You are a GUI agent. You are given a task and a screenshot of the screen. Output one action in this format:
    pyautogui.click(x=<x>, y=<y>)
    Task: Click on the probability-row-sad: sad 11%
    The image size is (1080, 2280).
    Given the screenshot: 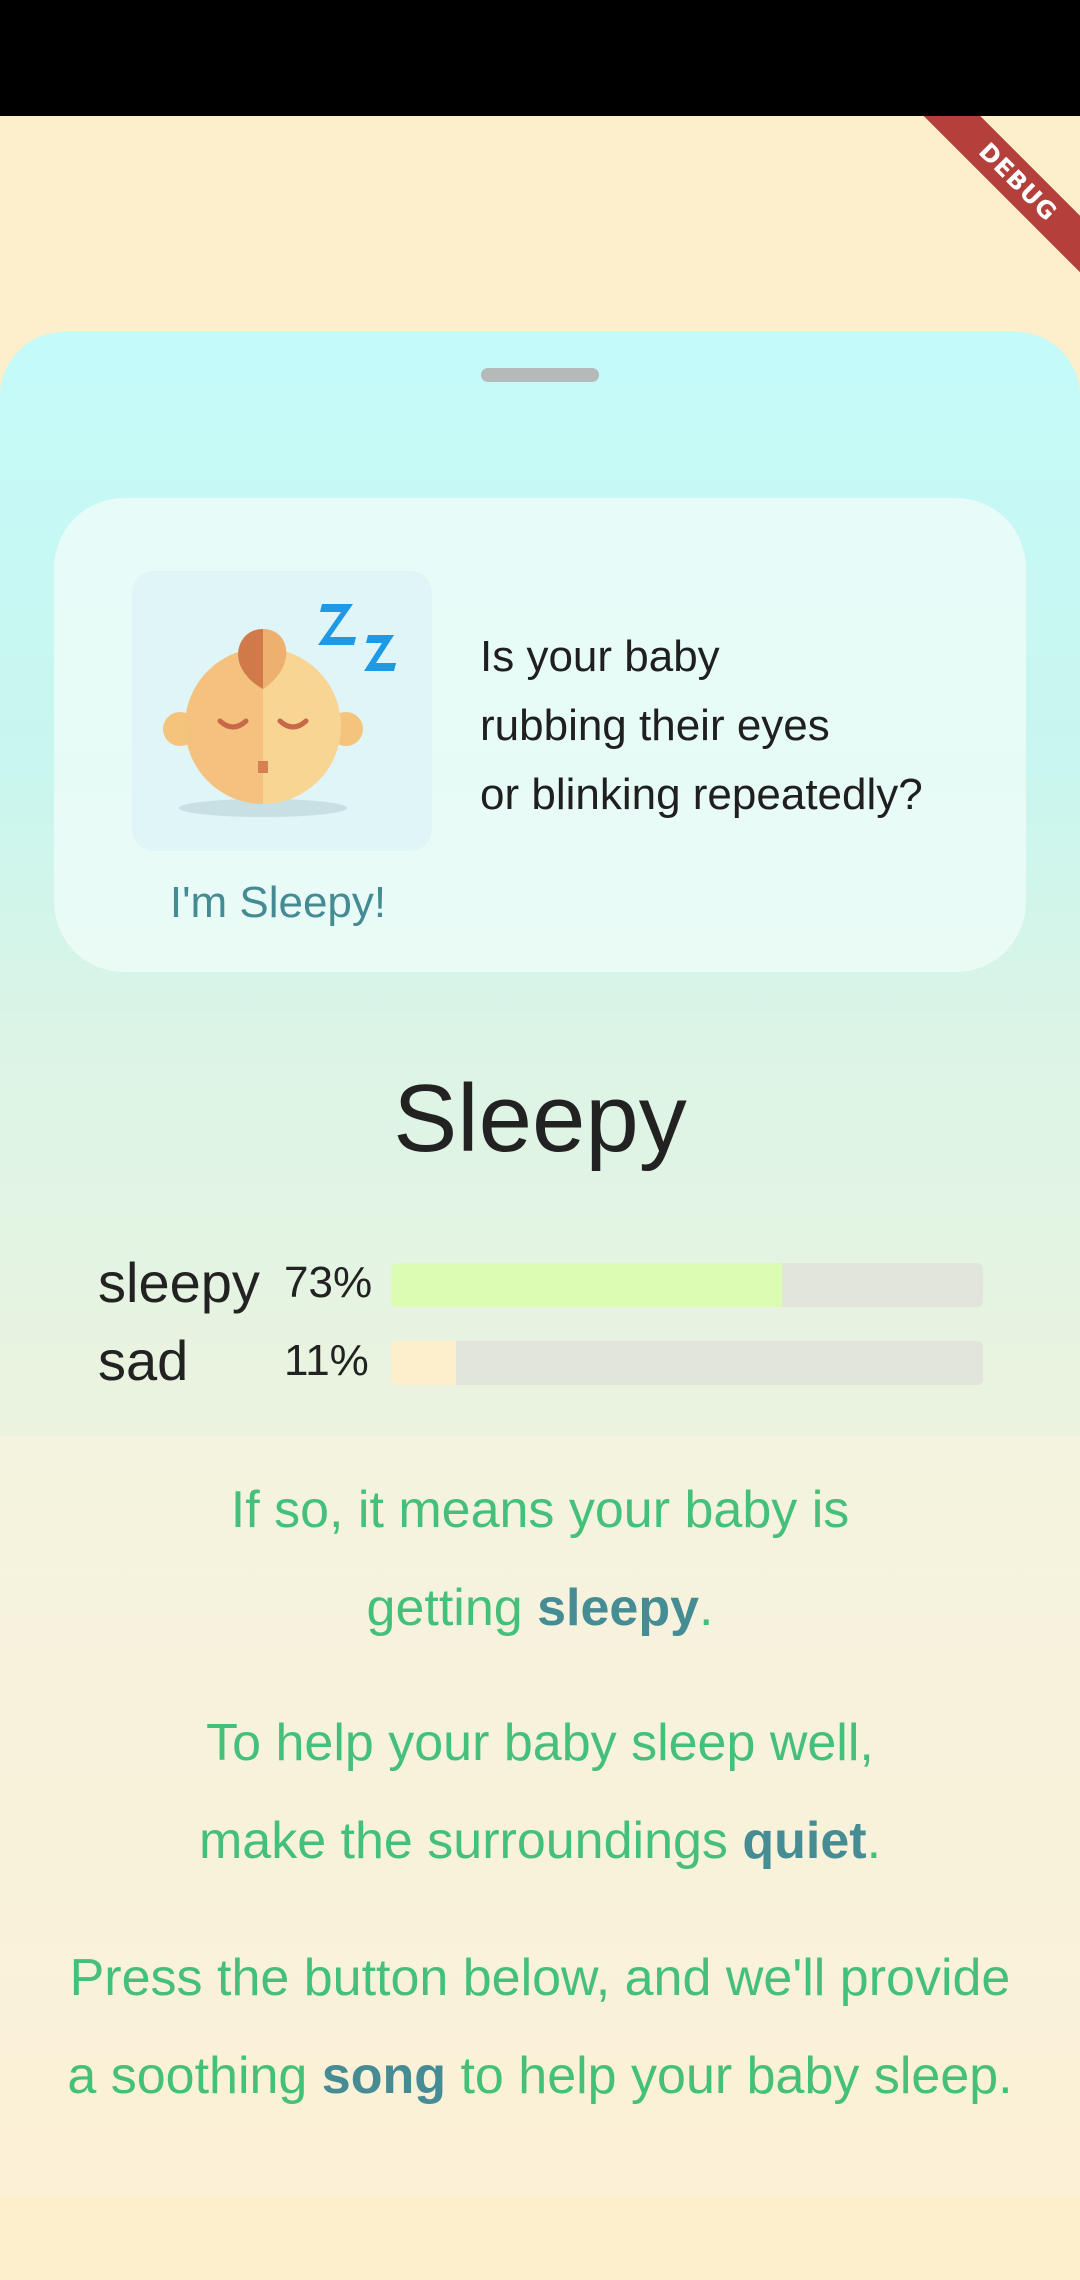 What is the action you would take?
    pyautogui.click(x=540, y=1361)
    